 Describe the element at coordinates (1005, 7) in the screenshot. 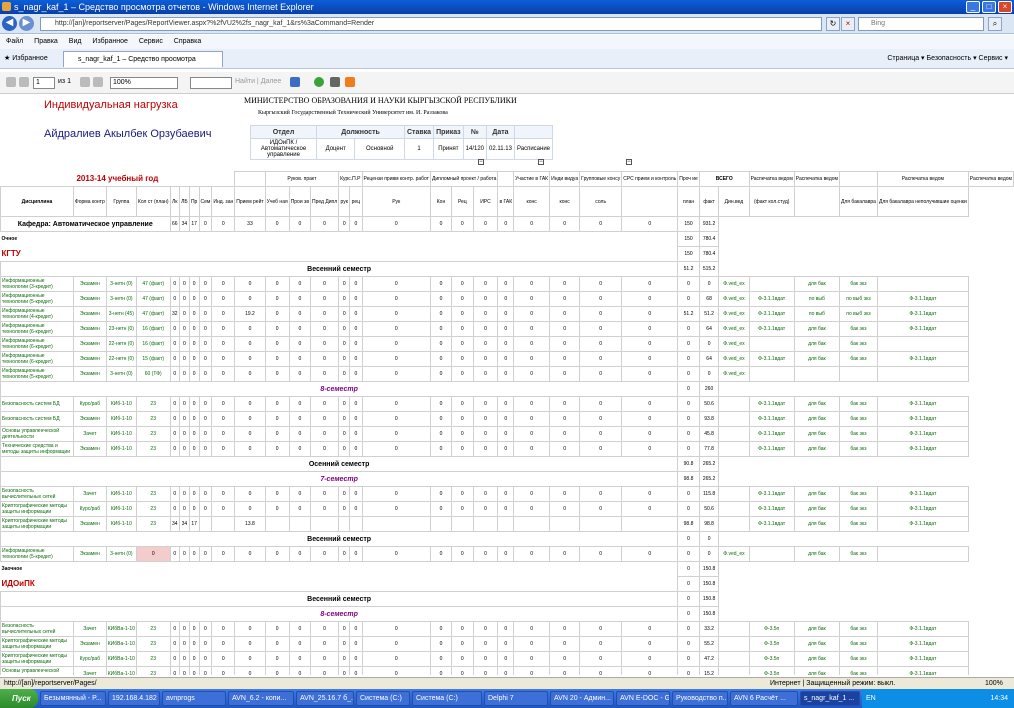

I see `close-button: ×` at that location.